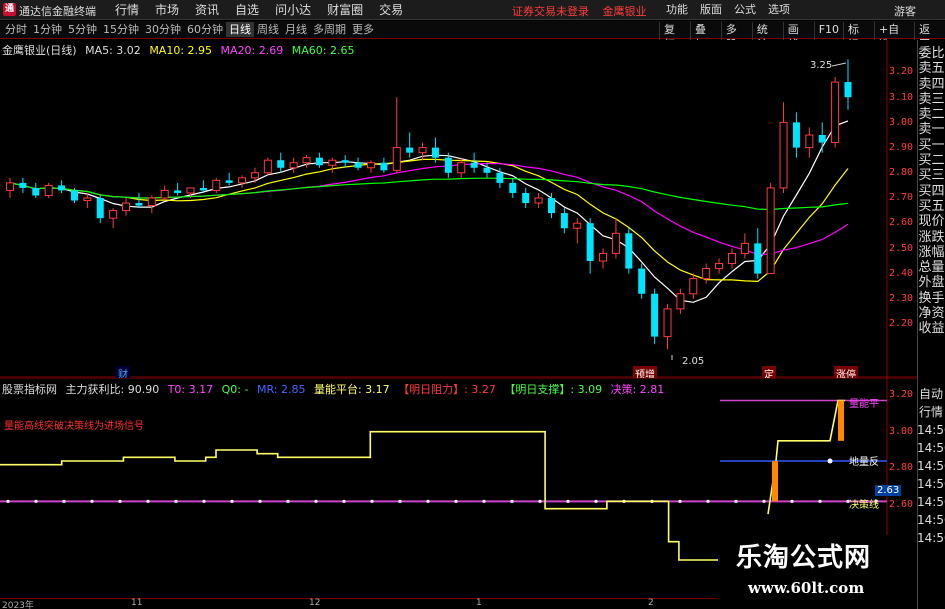 The image size is (945, 609). Describe the element at coordinates (931, 298) in the screenshot. I see `side-item: 换手` at that location.